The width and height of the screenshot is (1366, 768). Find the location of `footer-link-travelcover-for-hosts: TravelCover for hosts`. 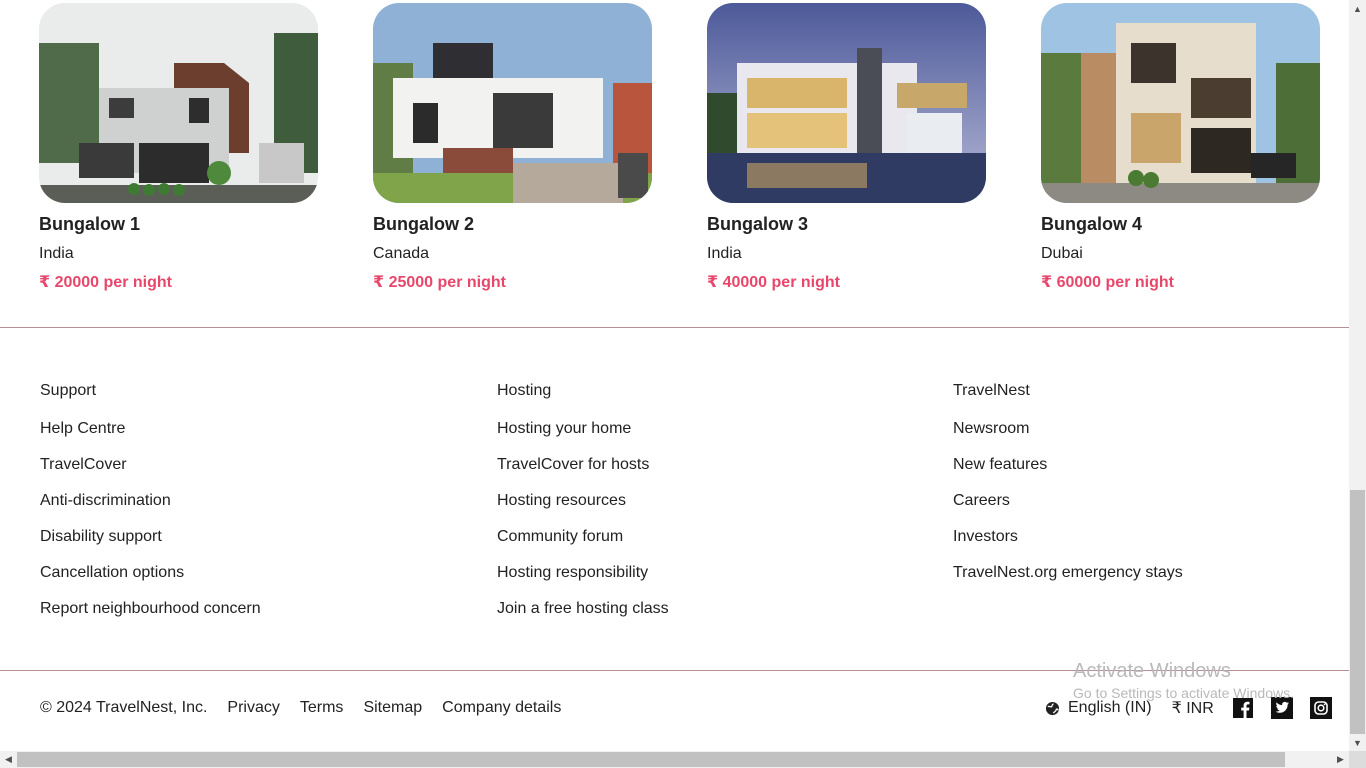

footer-link-travelcover-for-hosts: TravelCover for hosts is located at coordinates (573, 465).